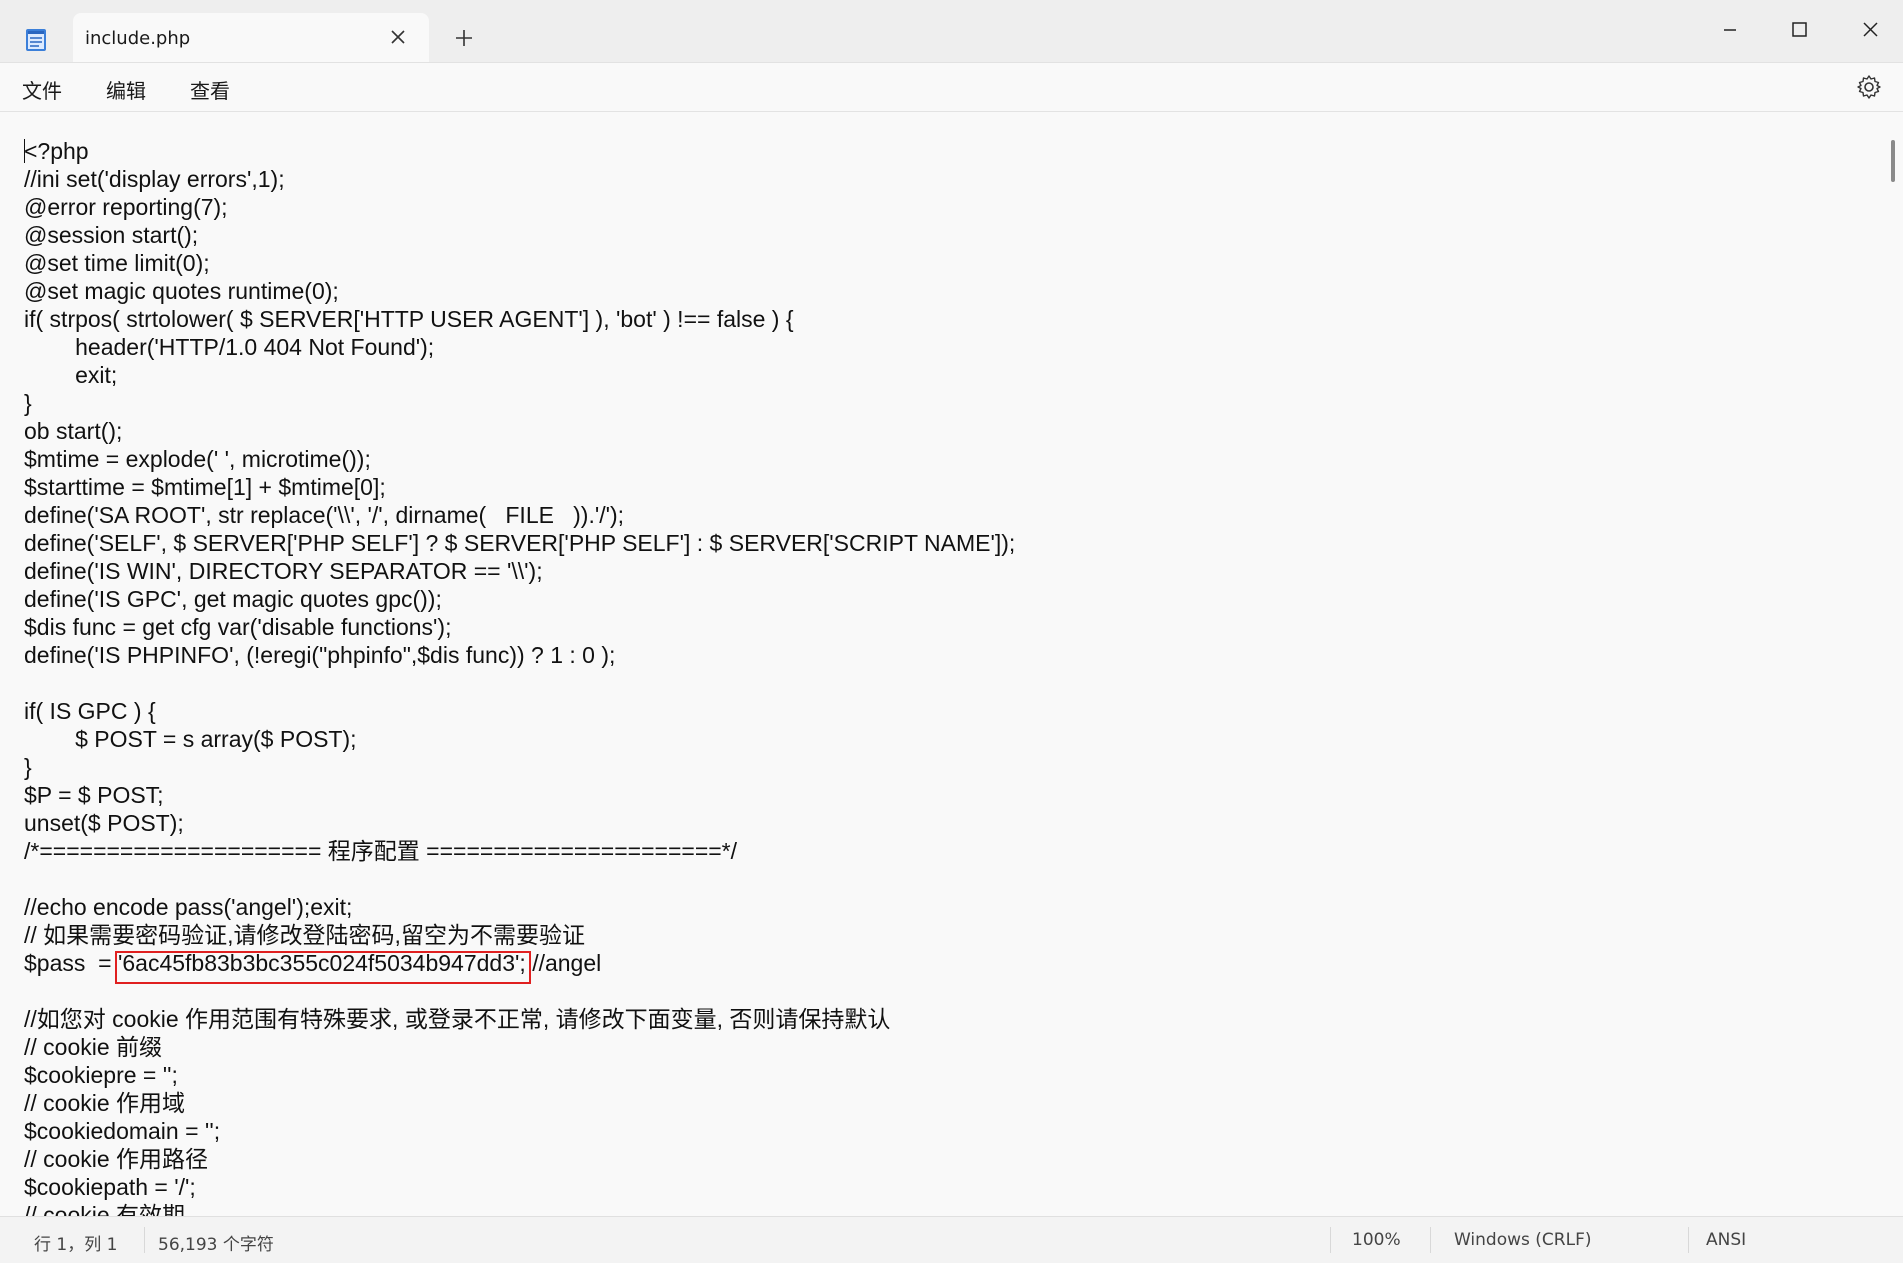 The height and width of the screenshot is (1263, 1903). Describe the element at coordinates (105, 1103) in the screenshot. I see `code-line: // cookie 作用域` at that location.